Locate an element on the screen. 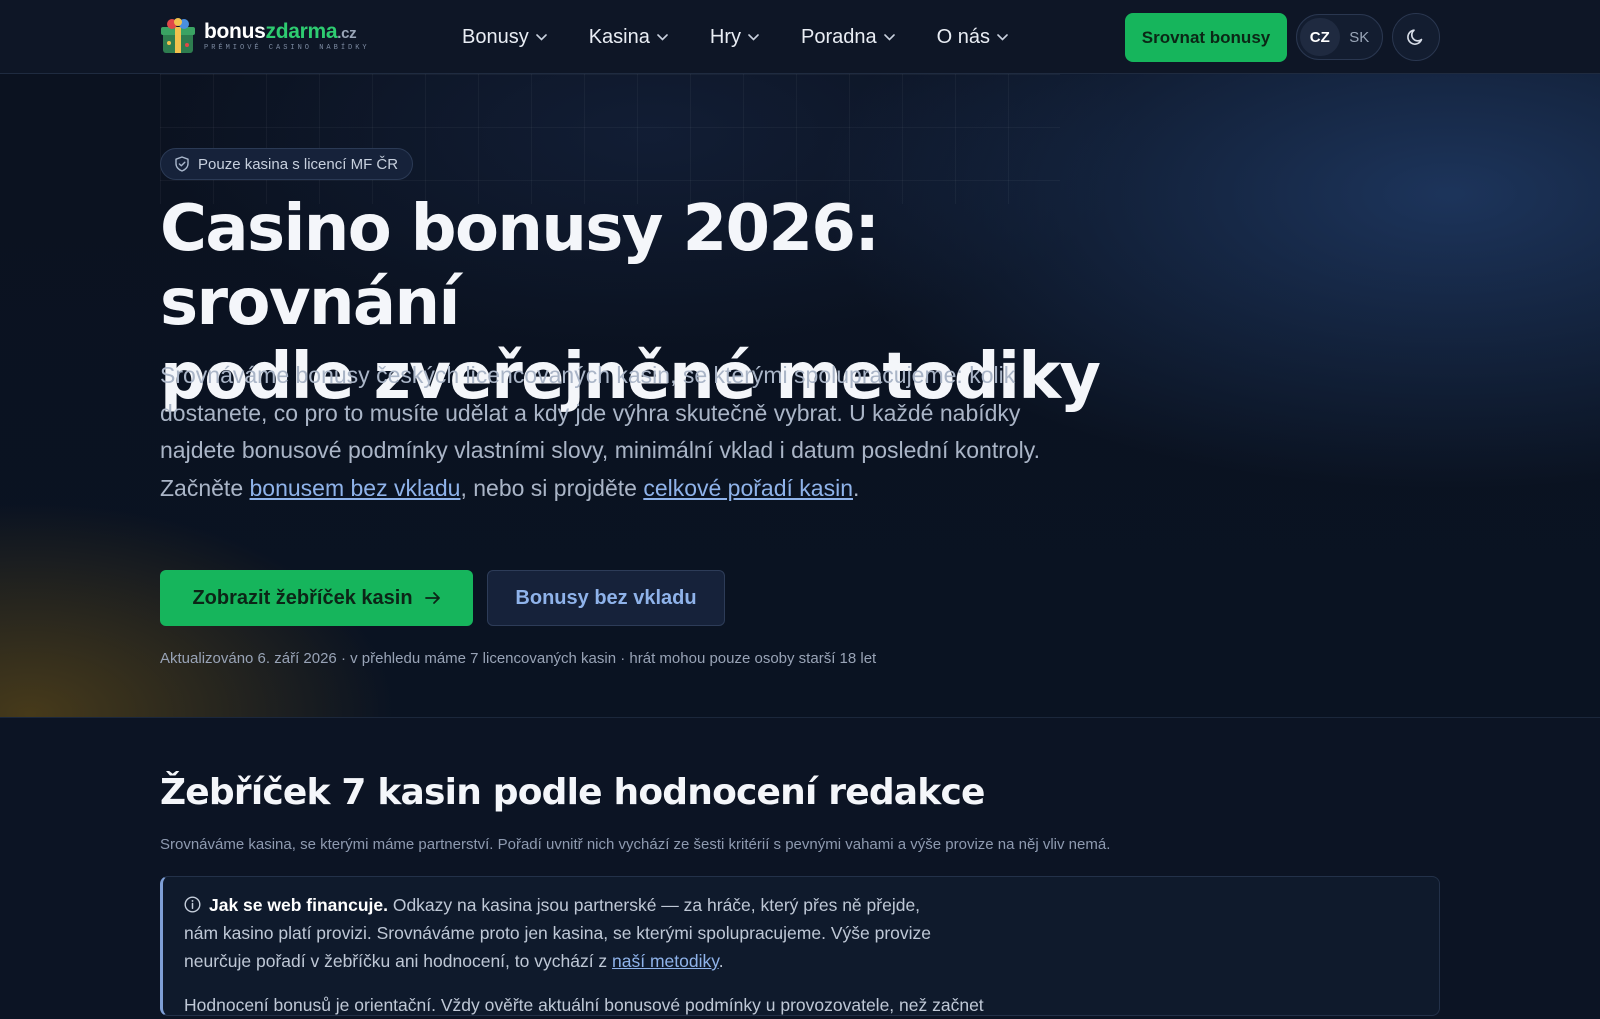 The image size is (1600, 1019). moon-icon is located at coordinates (1415, 37).